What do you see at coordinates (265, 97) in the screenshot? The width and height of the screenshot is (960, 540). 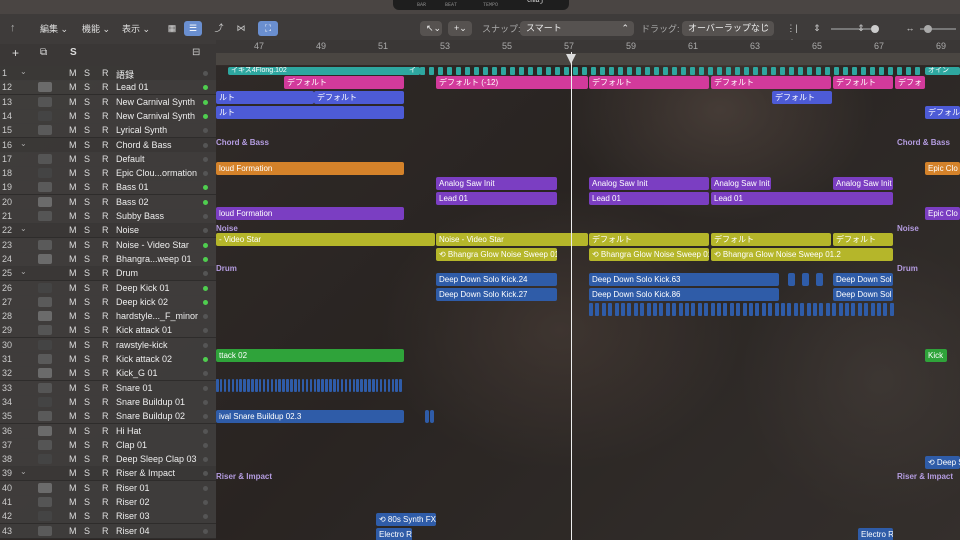 I see `region: ルト` at bounding box center [265, 97].